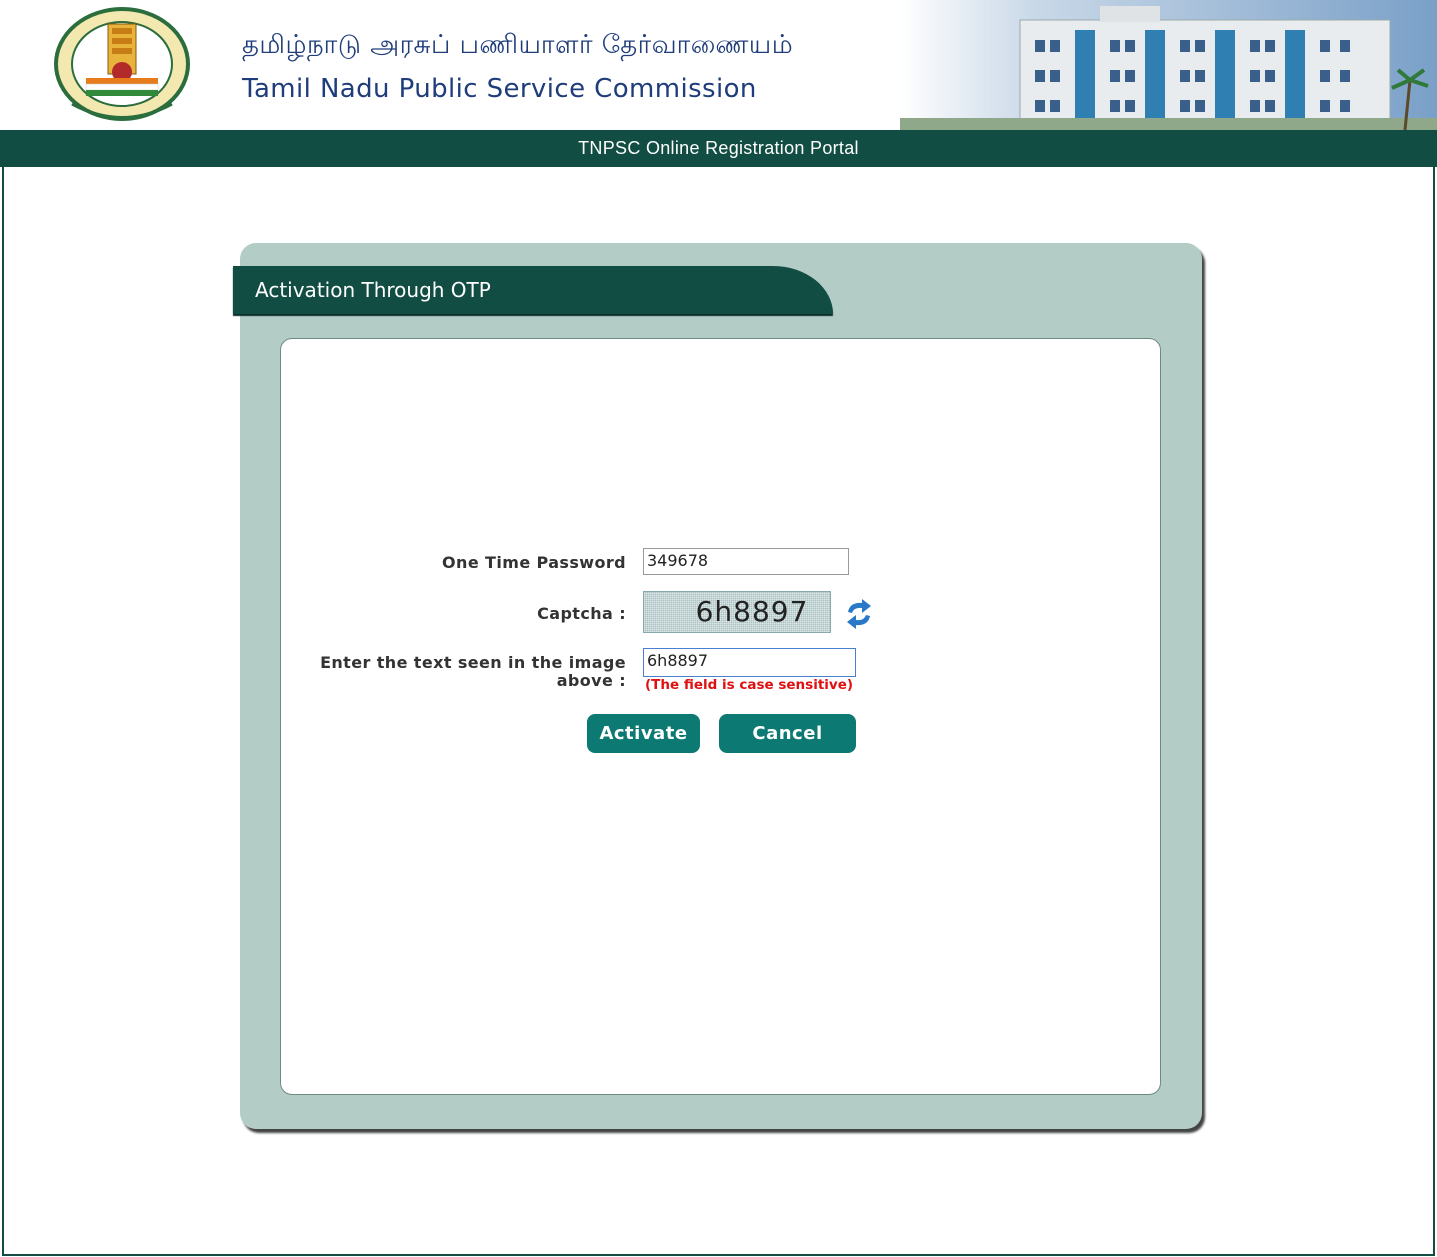 This screenshot has height=1257, width=1437. I want to click on refresh-icon, so click(859, 614).